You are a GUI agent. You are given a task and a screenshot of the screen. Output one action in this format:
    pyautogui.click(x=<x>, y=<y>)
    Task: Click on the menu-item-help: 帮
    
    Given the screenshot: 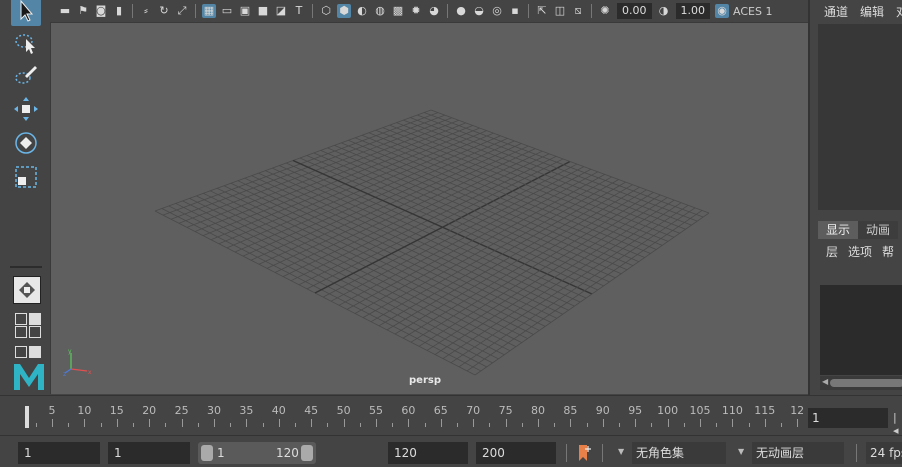 What is the action you would take?
    pyautogui.click(x=888, y=251)
    